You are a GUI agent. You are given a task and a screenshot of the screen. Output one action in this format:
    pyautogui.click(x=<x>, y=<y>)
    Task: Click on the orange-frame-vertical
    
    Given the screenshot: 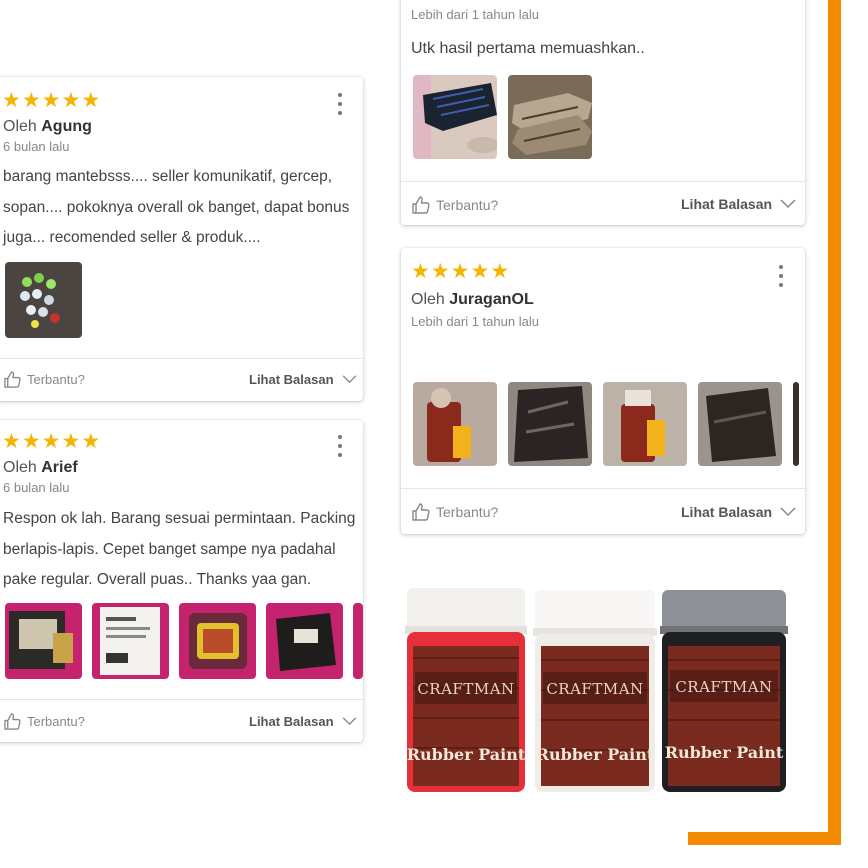 What is the action you would take?
    pyautogui.click(x=834, y=422)
    